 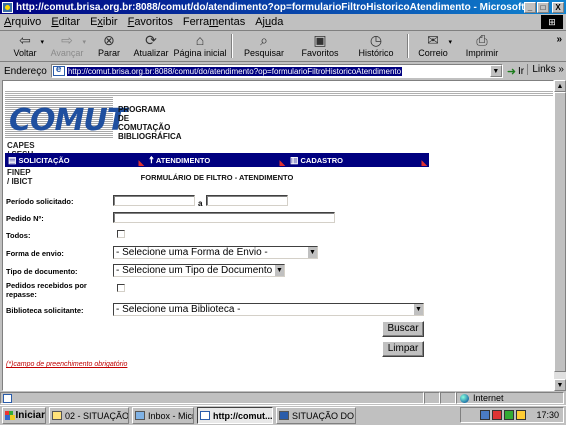 I want to click on toolbar-separator, so click(x=408, y=46).